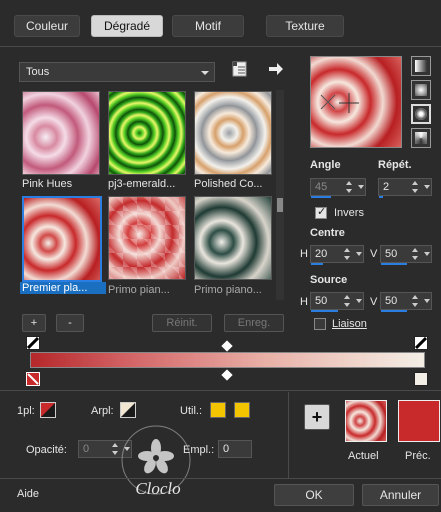 This screenshot has height=512, width=441. What do you see at coordinates (227, 360) in the screenshot?
I see `gradient-editor-bar` at bounding box center [227, 360].